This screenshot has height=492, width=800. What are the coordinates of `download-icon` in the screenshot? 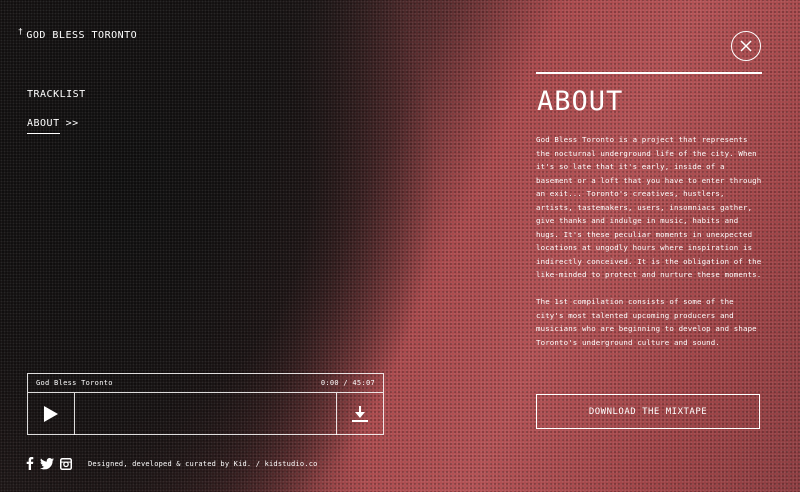 It's located at (360, 414).